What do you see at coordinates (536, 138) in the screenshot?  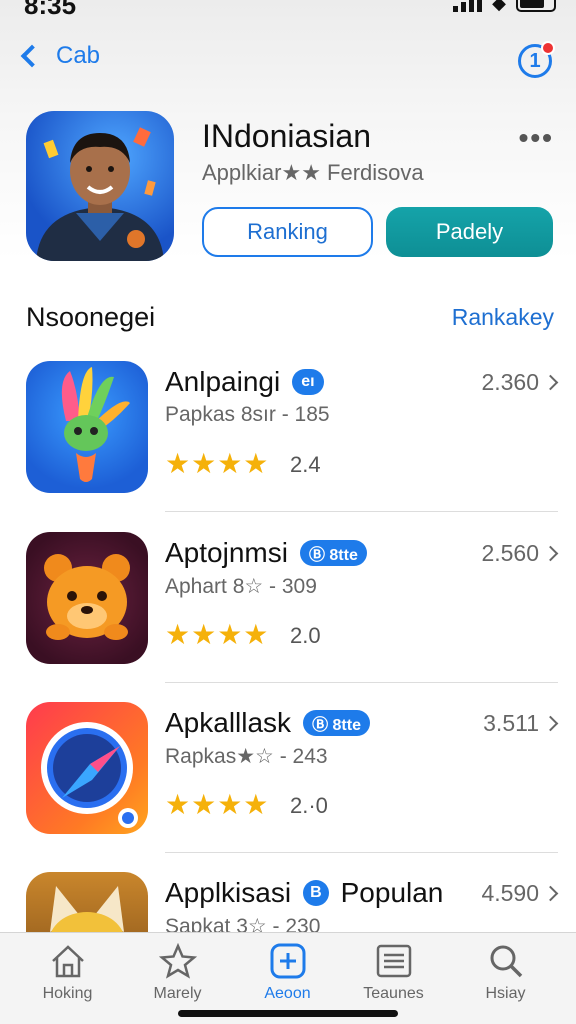 I see `more-options-icon: •••` at bounding box center [536, 138].